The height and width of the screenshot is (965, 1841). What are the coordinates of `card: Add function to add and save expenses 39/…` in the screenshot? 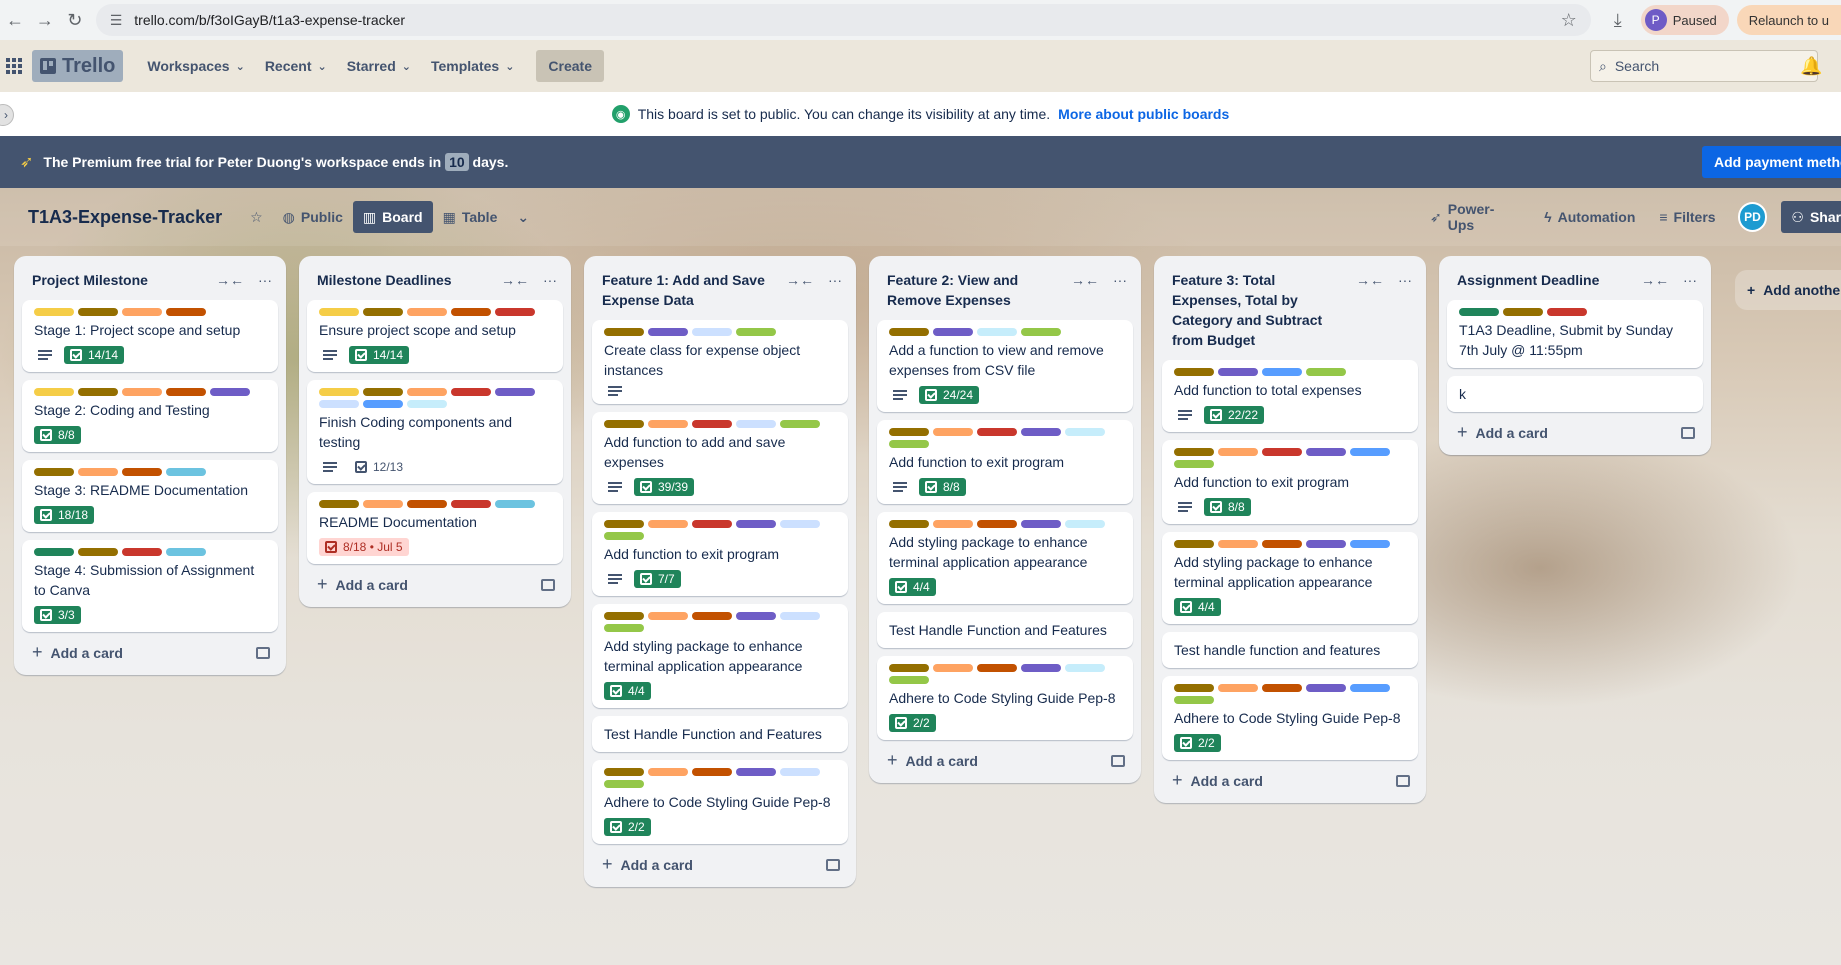 It's located at (720, 458).